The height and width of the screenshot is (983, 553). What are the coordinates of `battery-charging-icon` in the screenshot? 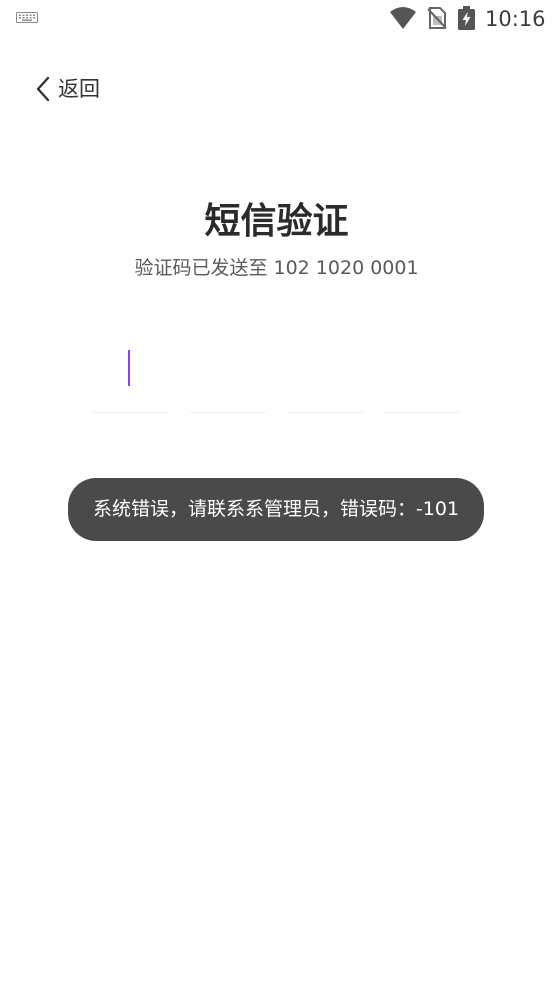 It's located at (466, 18).